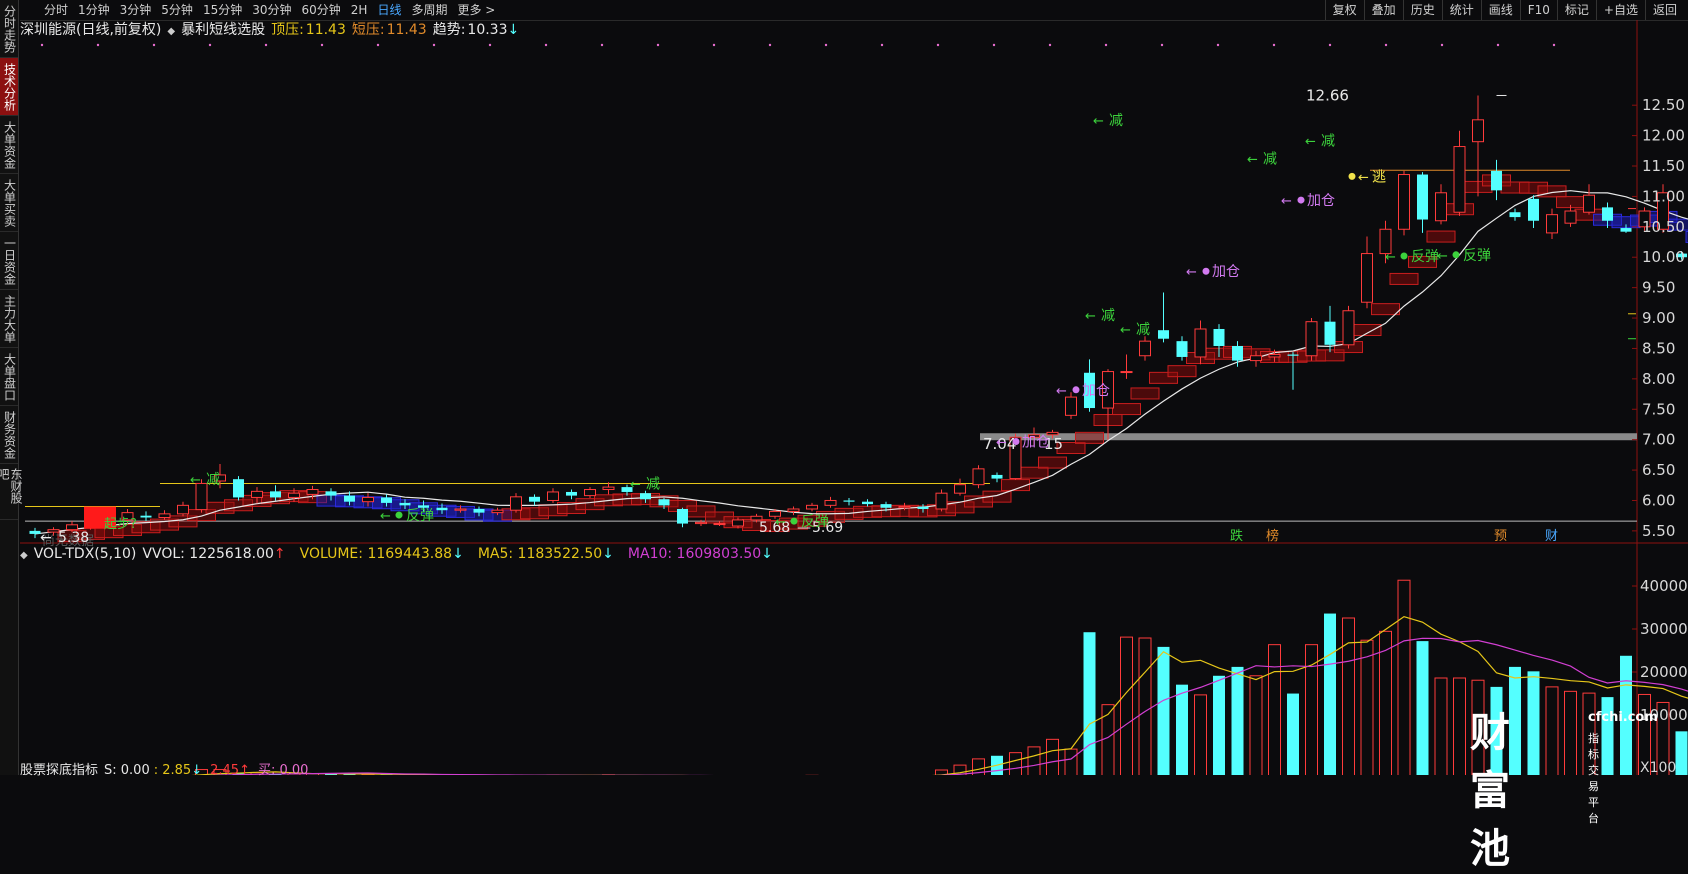 The width and height of the screenshot is (1688, 874). Describe the element at coordinates (476, 10) in the screenshot. I see `period-tab: 更多 >` at that location.